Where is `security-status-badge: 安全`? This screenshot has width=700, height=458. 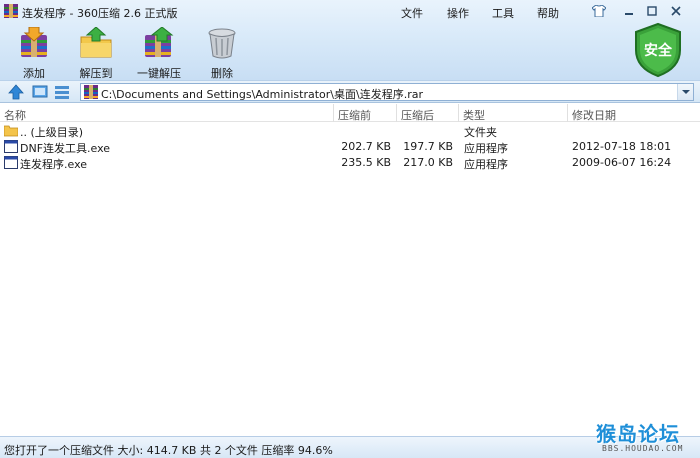 security-status-badge: 安全 is located at coordinates (658, 50).